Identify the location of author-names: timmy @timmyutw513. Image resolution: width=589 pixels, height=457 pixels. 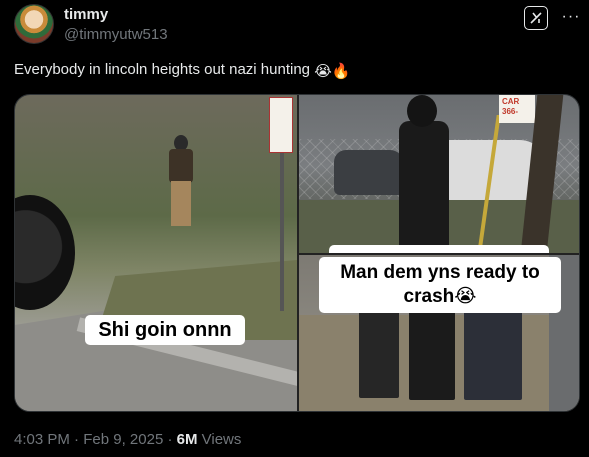
(116, 25).